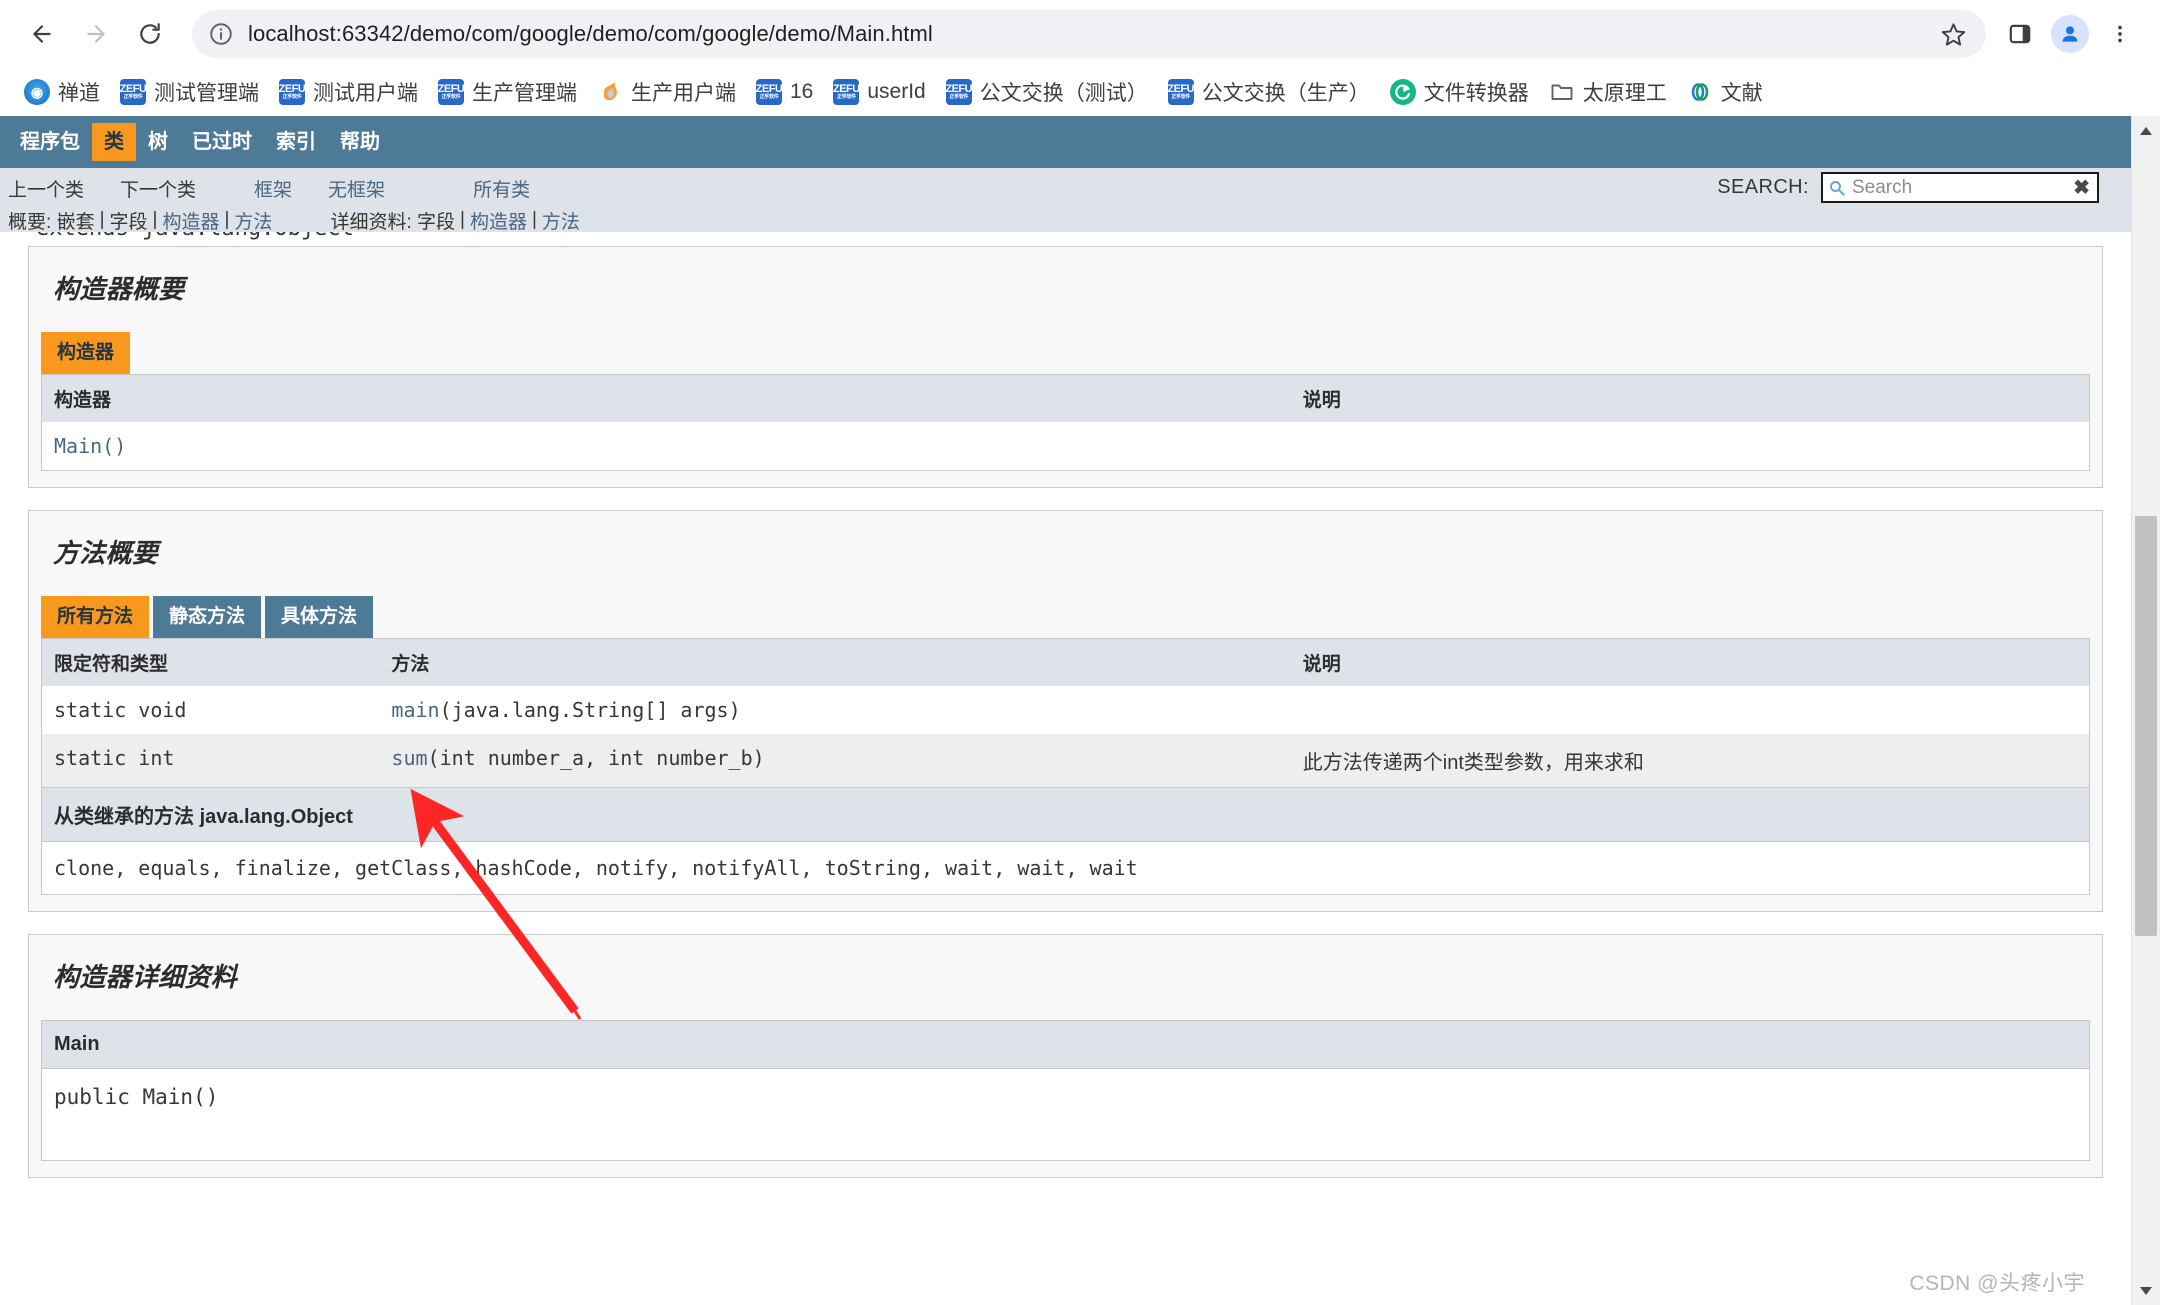 The height and width of the screenshot is (1305, 2160). I want to click on tab-constructors: 构造器, so click(86, 353).